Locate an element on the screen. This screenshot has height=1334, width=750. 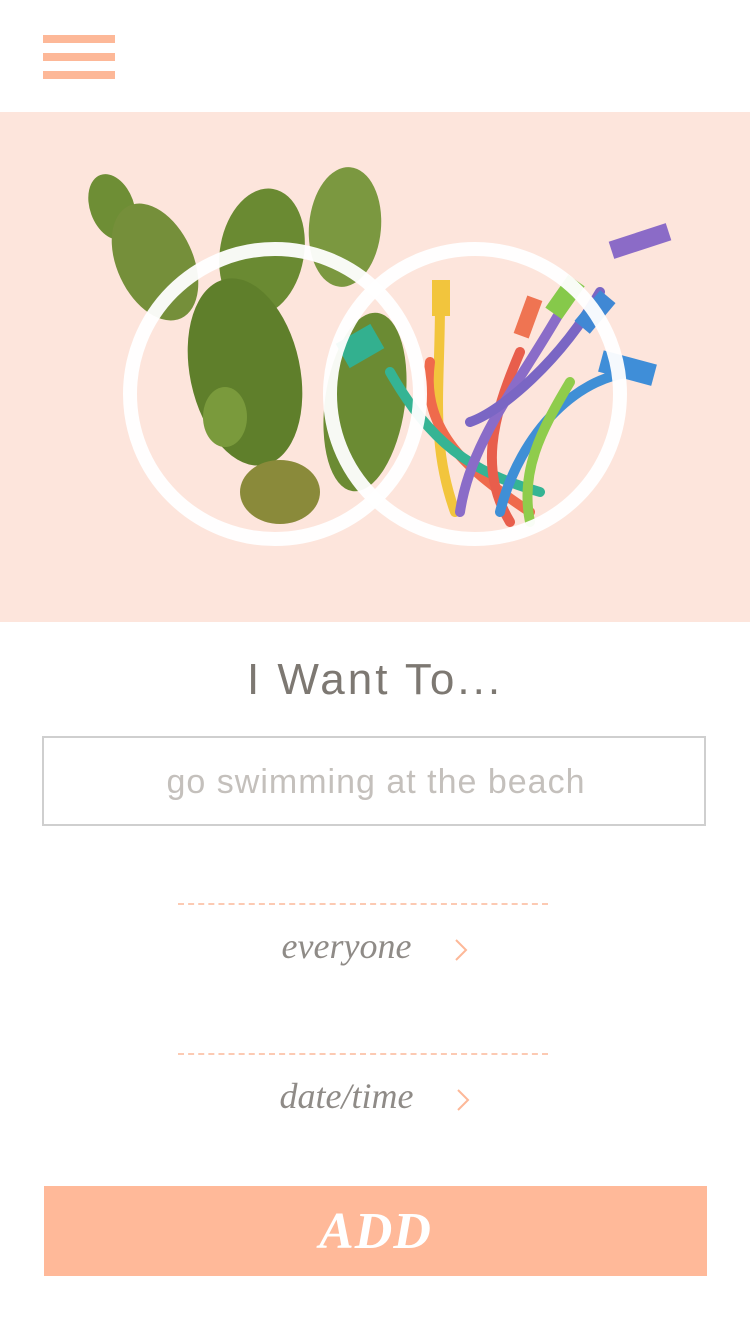
datetime-label: date/time is located at coordinates (346, 1096).